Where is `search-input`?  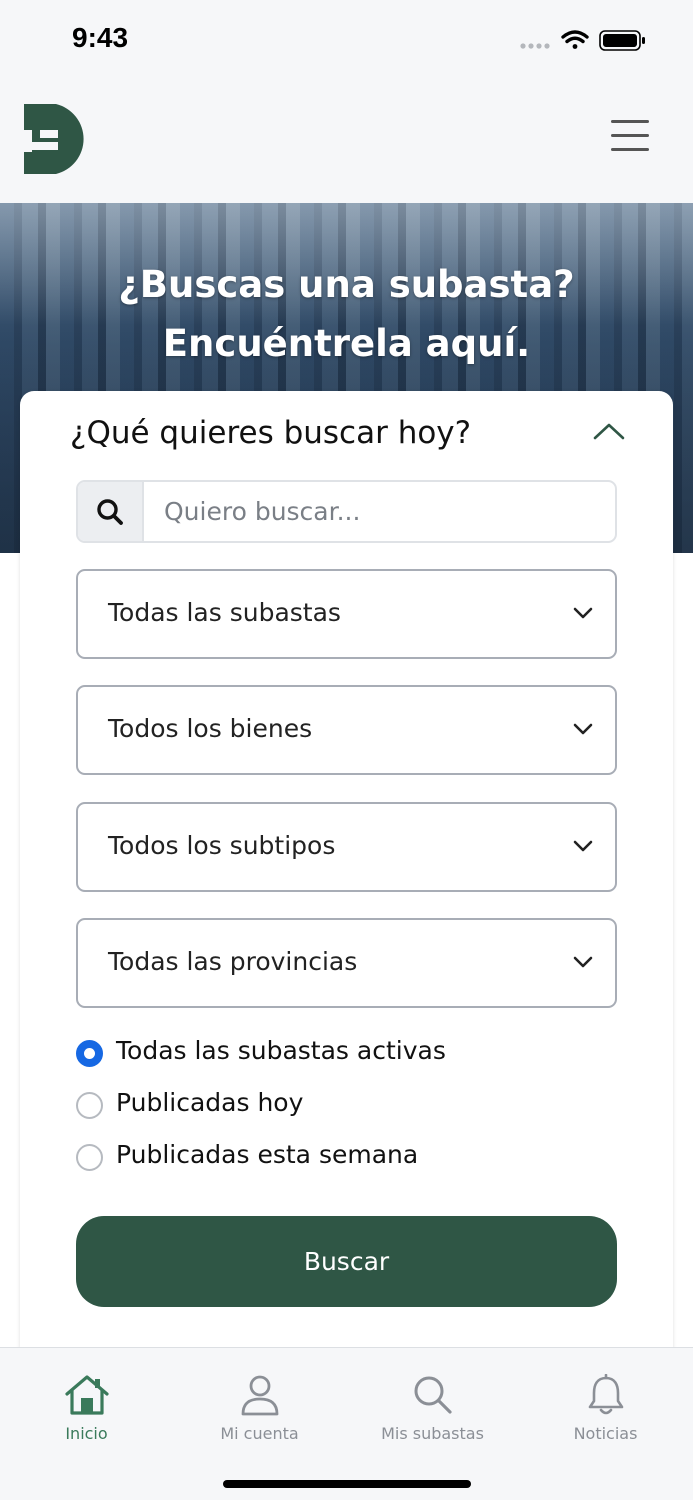 search-input is located at coordinates (380, 511).